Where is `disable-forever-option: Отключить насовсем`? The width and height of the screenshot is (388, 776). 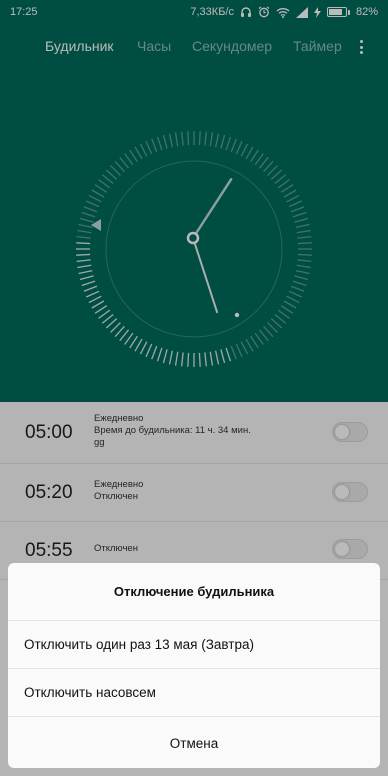
disable-forever-option: Отключить насовсем is located at coordinates (194, 693).